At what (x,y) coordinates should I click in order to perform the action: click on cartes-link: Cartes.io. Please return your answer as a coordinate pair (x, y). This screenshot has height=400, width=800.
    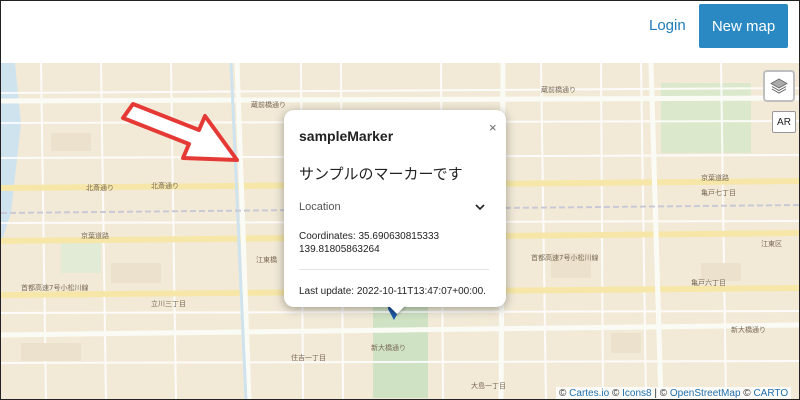
    Looking at the image, I should click on (589, 393).